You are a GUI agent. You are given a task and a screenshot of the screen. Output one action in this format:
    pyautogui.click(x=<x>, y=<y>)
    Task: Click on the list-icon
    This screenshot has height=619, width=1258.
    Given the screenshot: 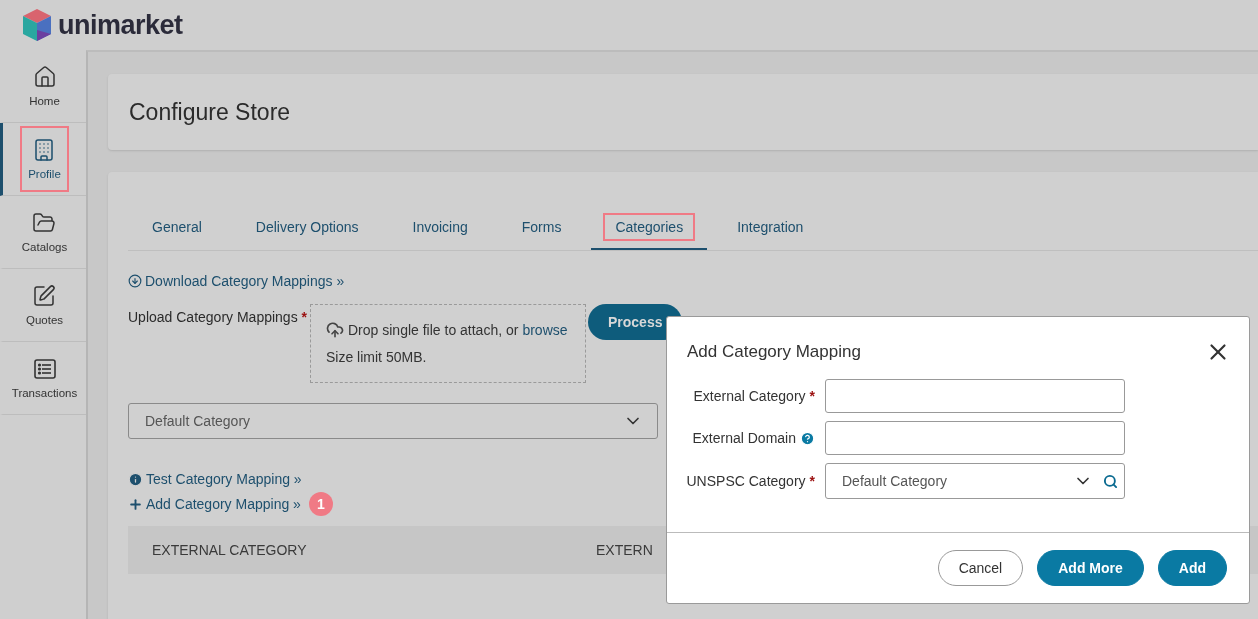 What is the action you would take?
    pyautogui.click(x=44, y=369)
    